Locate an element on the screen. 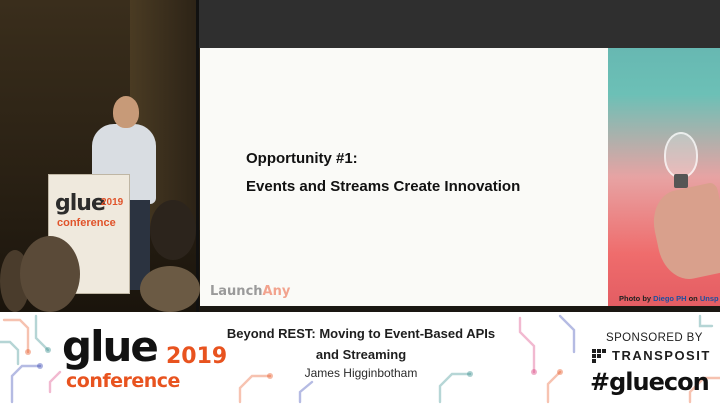 This screenshot has width=720, height=404. presenter-head is located at coordinates (126, 112).